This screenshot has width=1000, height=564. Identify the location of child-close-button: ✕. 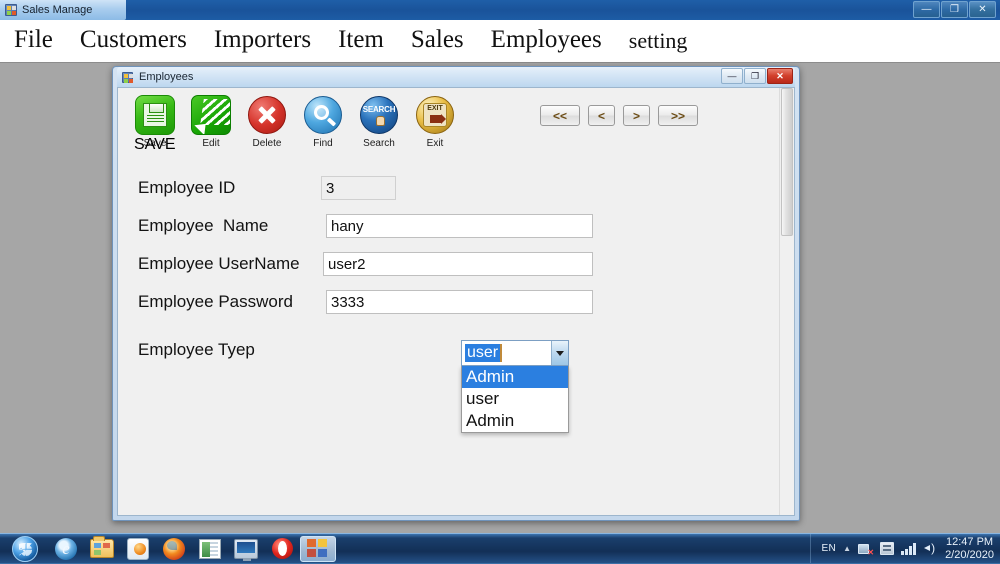
(780, 76).